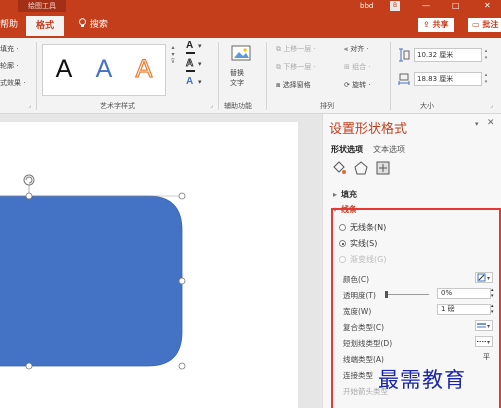  What do you see at coordinates (426, 6) in the screenshot?
I see `minimize-icon: —` at bounding box center [426, 6].